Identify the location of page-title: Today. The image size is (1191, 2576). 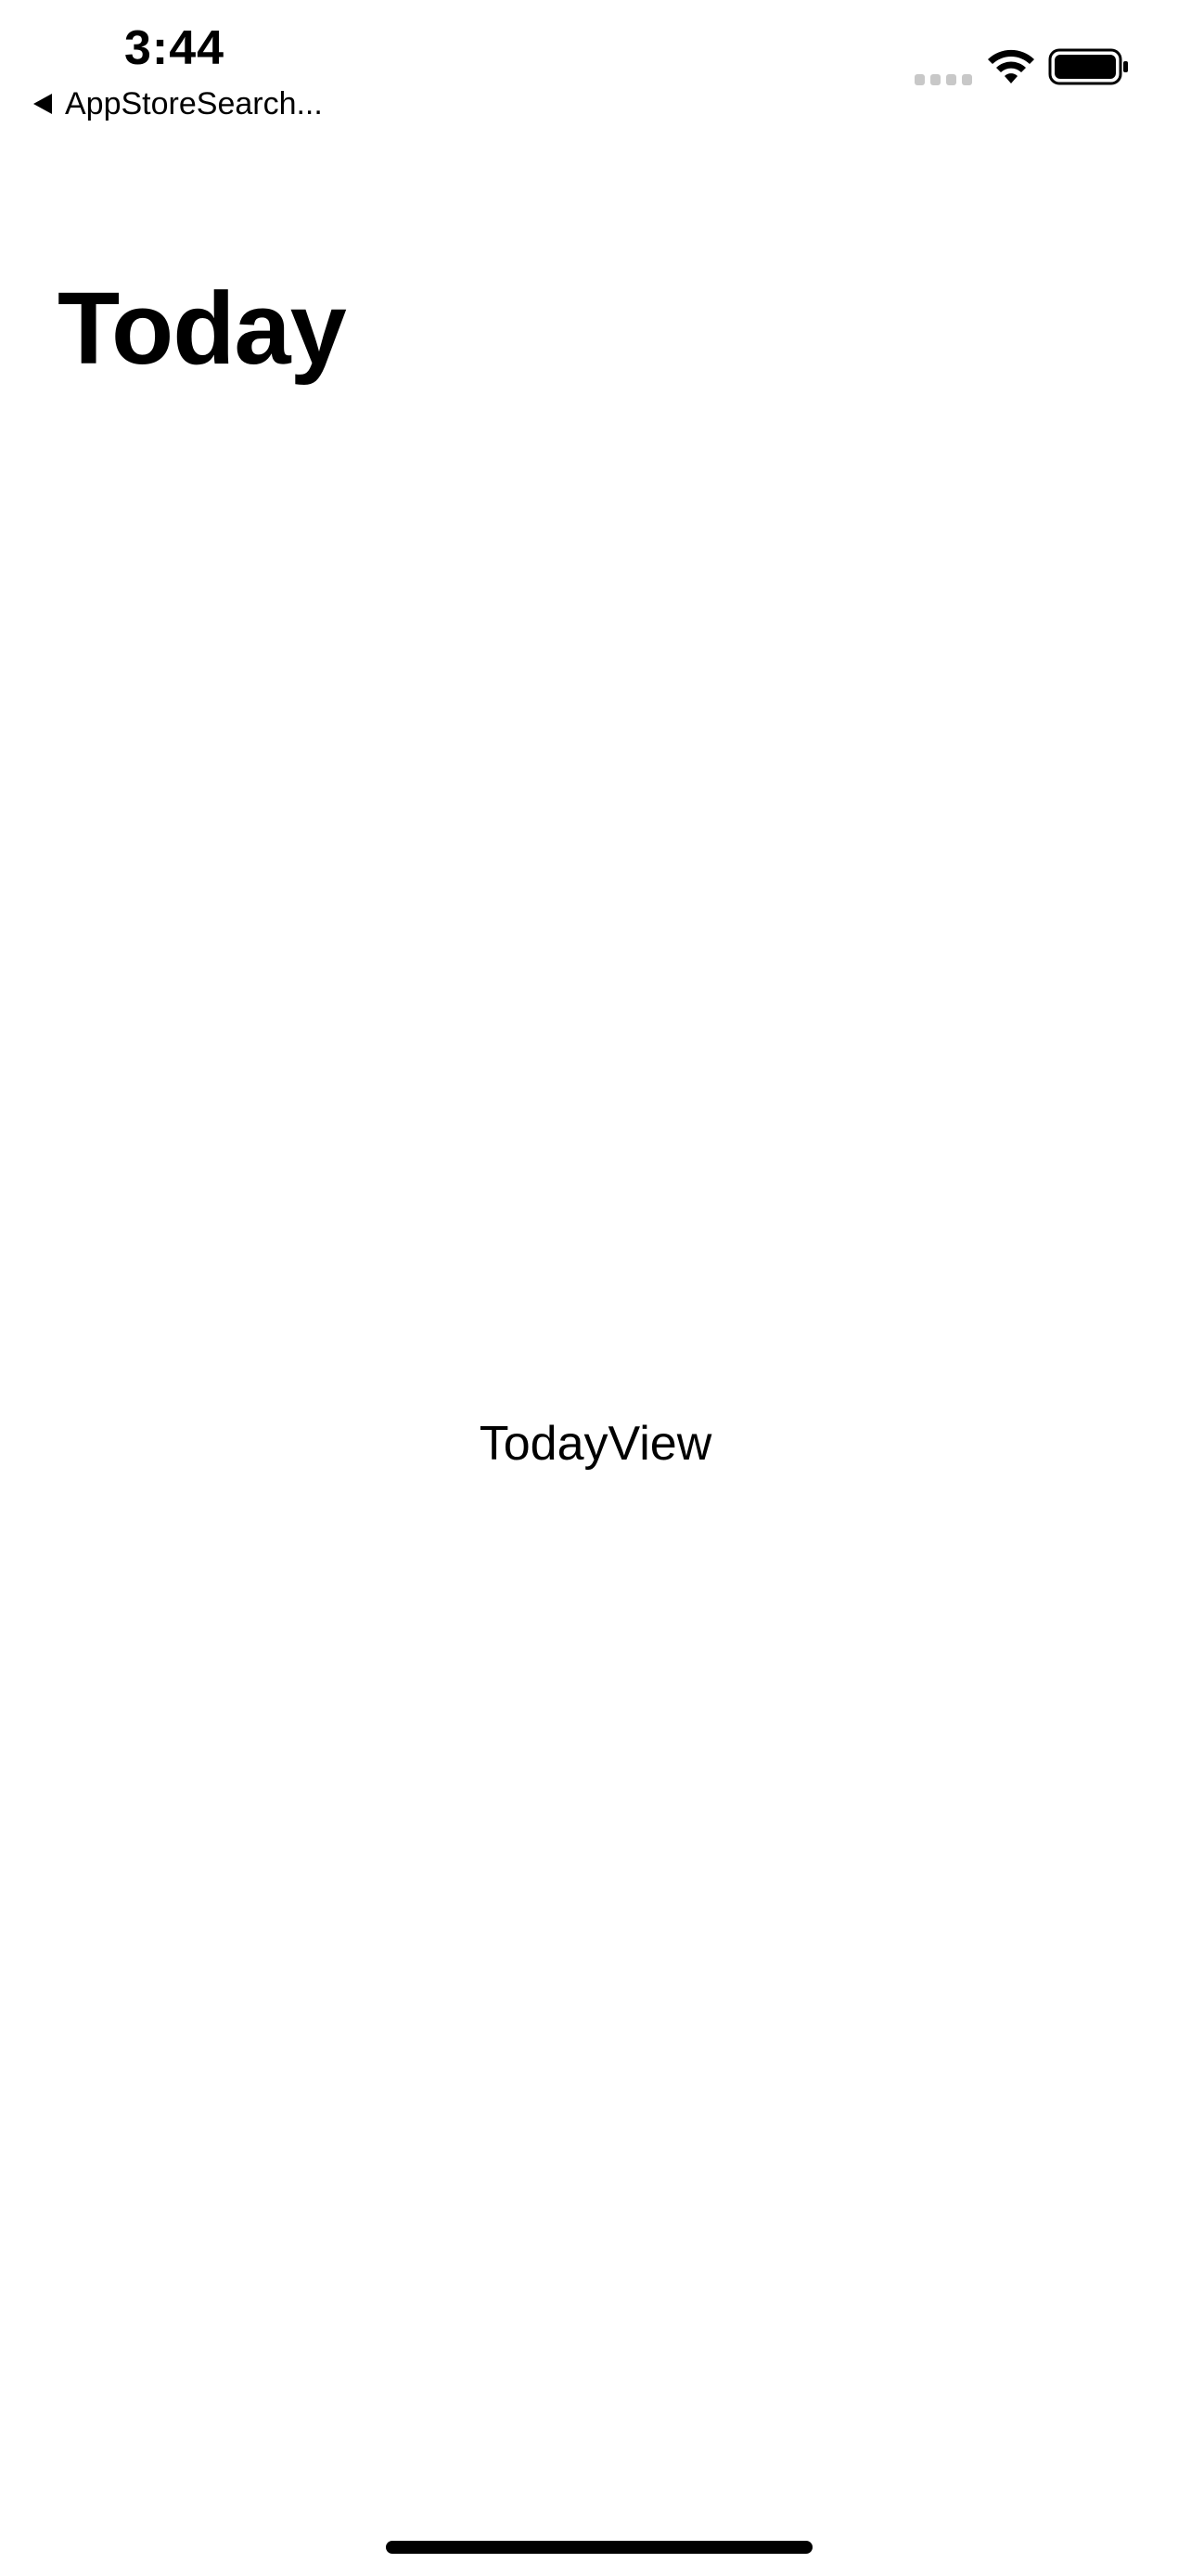
(202, 329).